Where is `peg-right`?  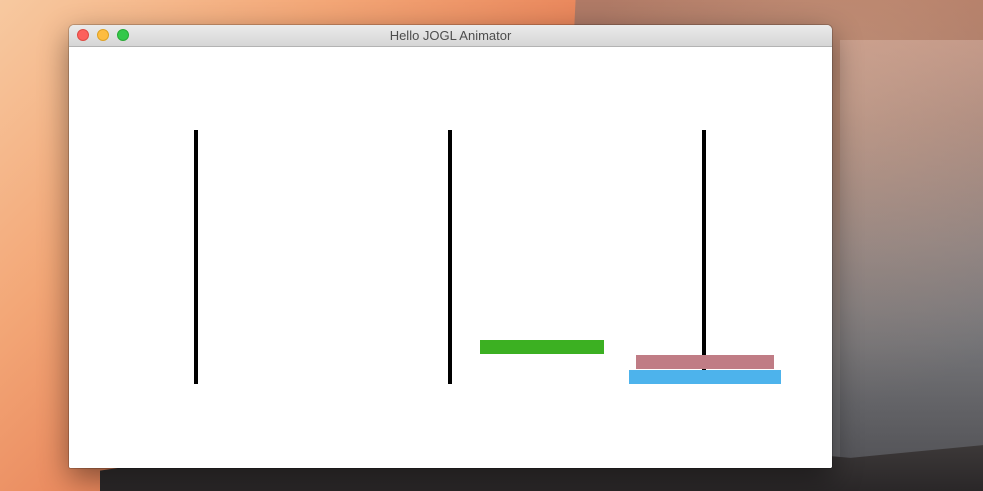
peg-right is located at coordinates (704, 250).